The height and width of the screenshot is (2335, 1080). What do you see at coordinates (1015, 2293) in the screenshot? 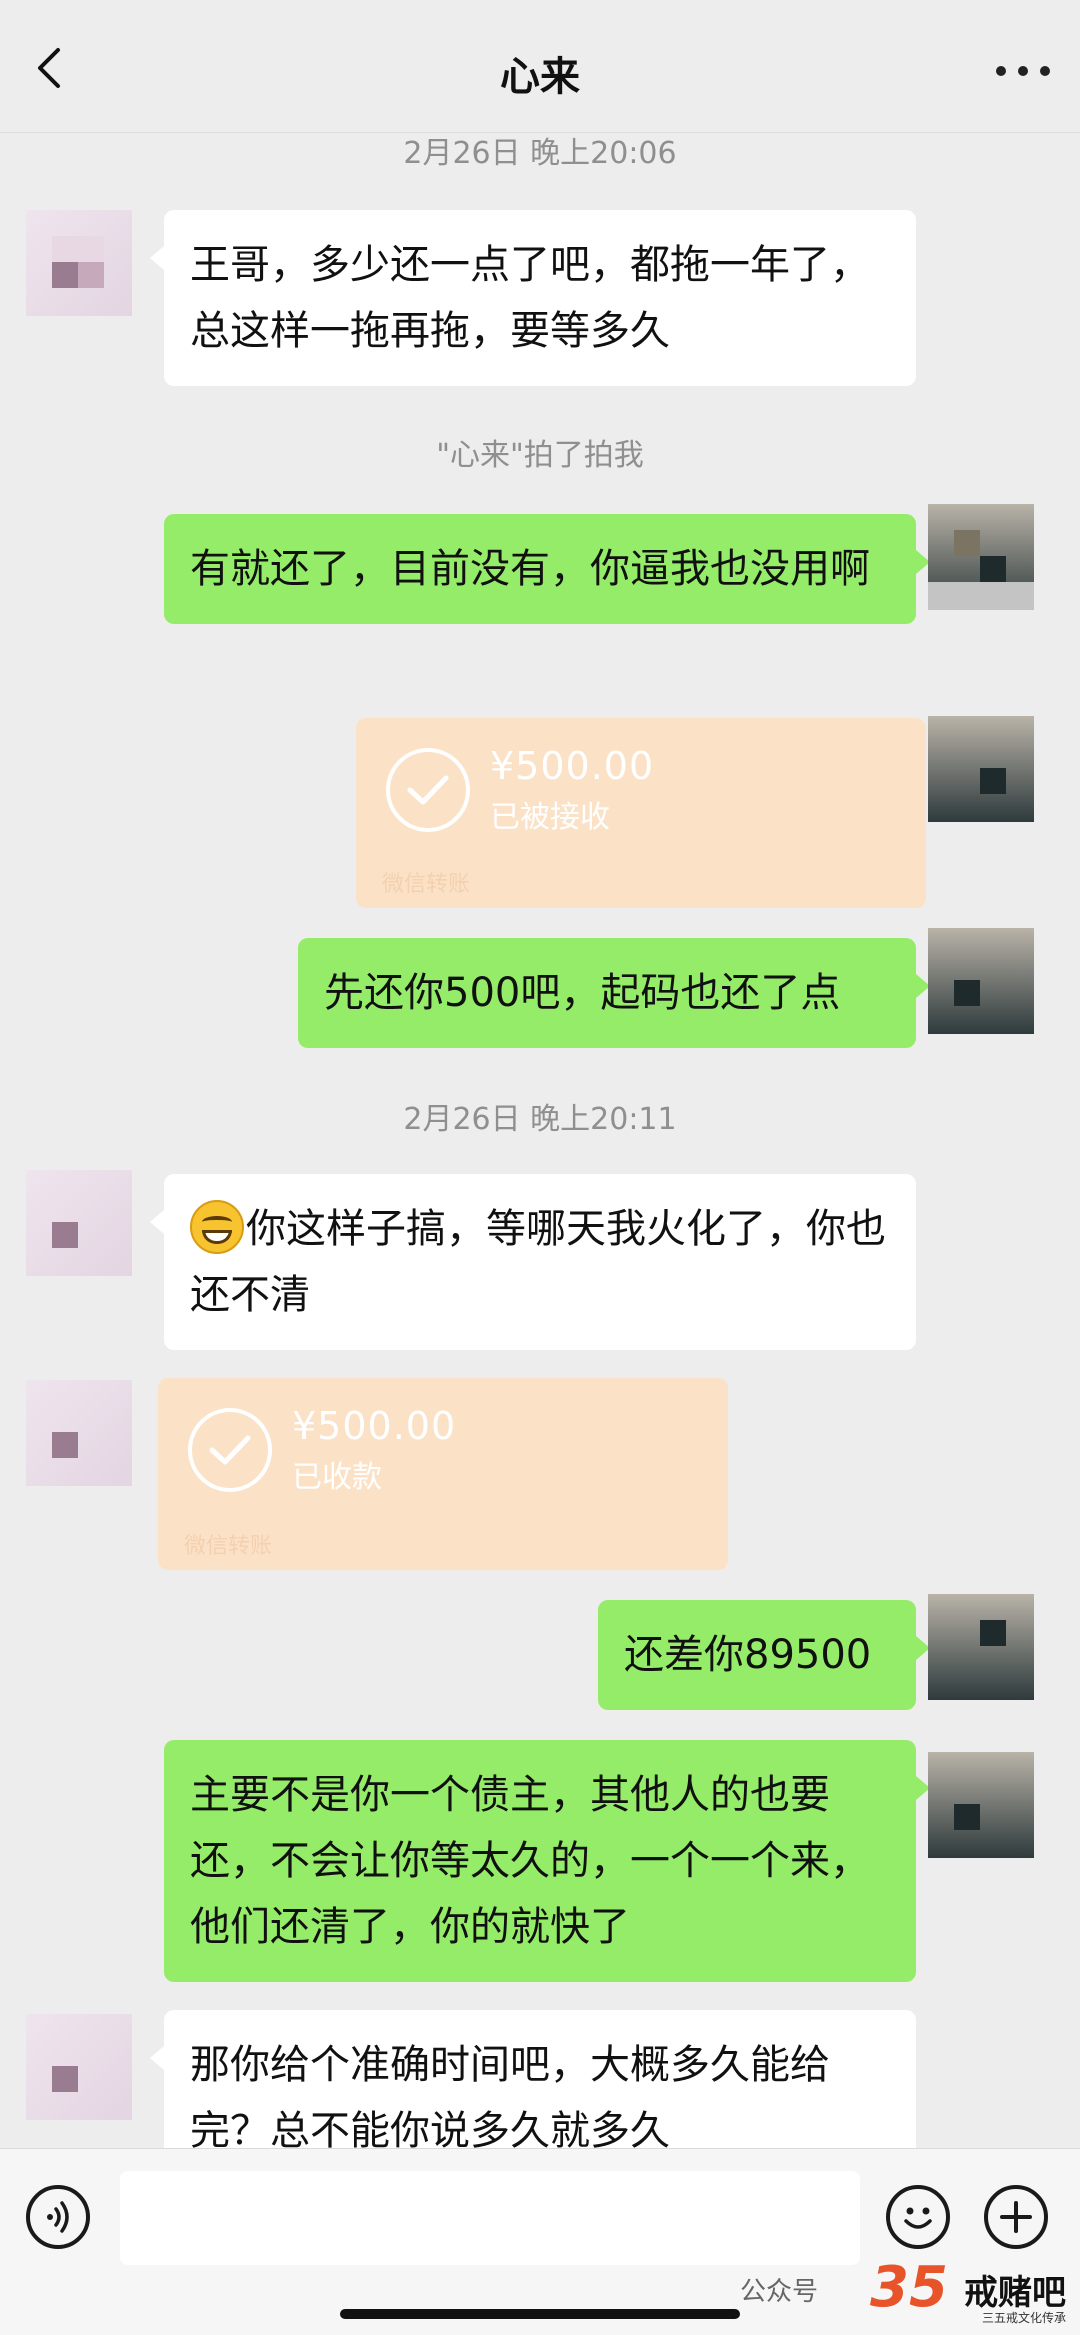
I see `brand-logo-text: 戒赌吧` at bounding box center [1015, 2293].